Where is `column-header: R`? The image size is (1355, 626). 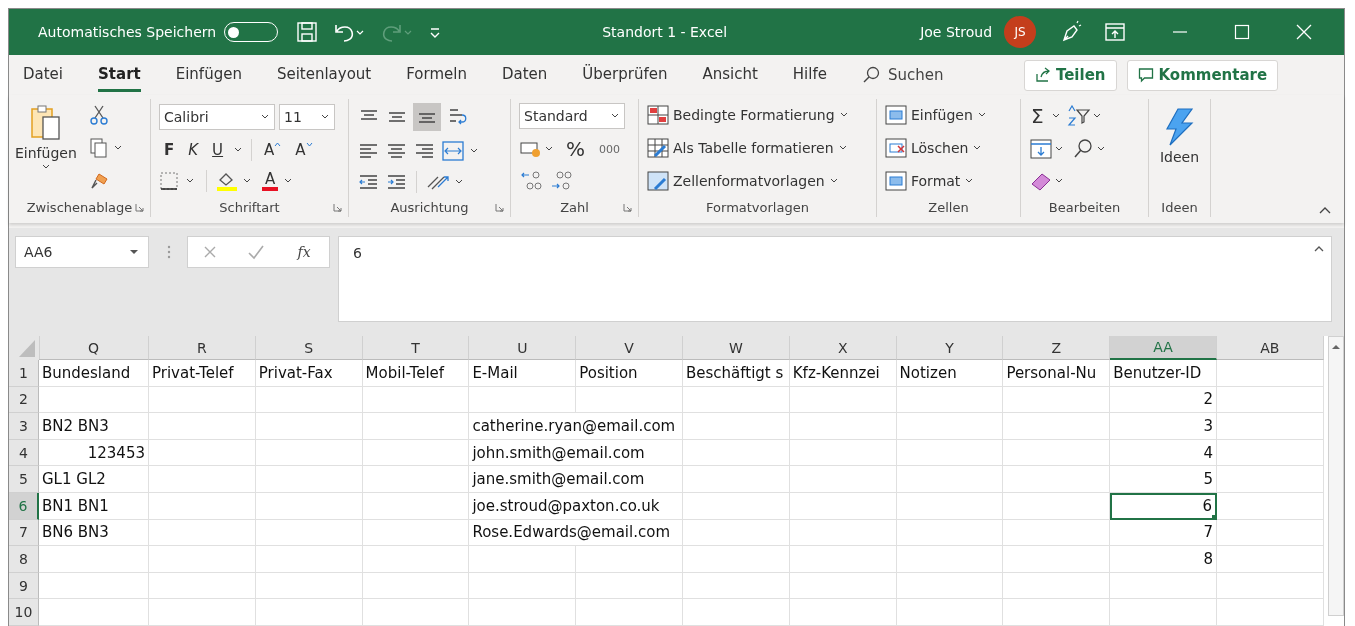
column-header: R is located at coordinates (202, 348).